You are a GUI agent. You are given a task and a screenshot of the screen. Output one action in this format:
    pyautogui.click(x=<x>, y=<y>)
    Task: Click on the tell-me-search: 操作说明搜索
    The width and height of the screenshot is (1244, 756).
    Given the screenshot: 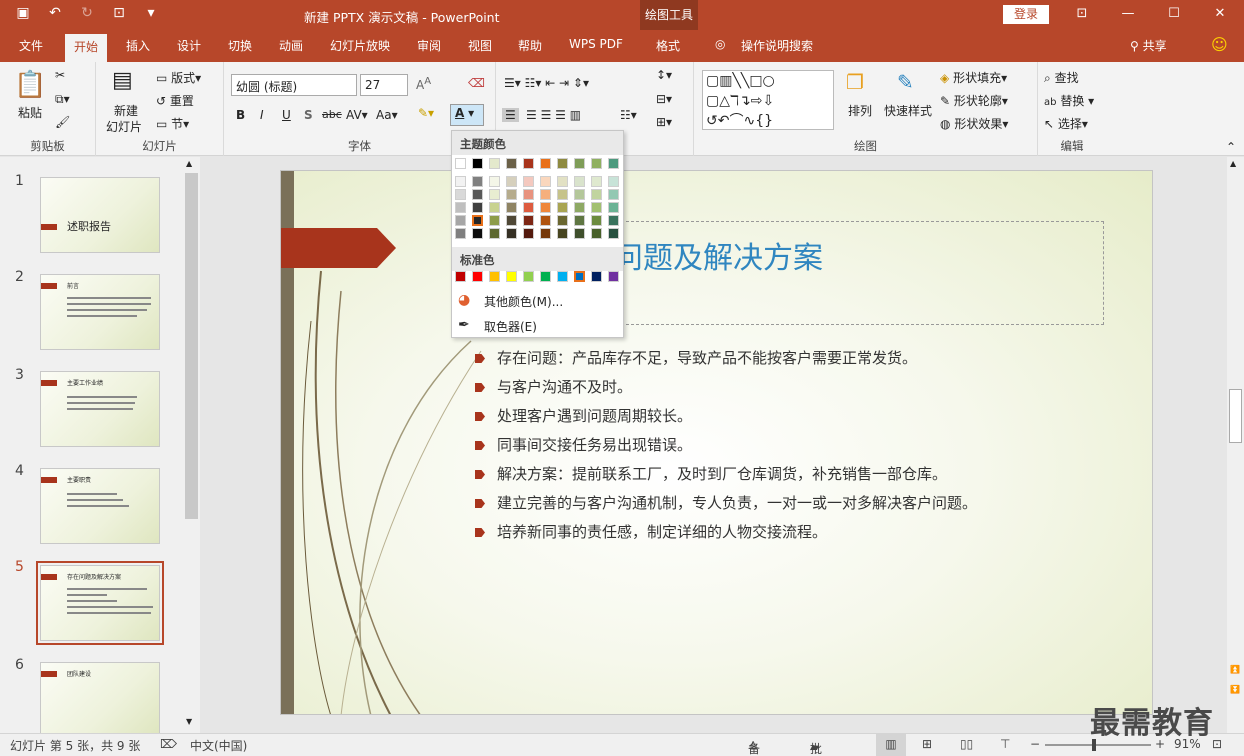 What is the action you would take?
    pyautogui.click(x=777, y=45)
    